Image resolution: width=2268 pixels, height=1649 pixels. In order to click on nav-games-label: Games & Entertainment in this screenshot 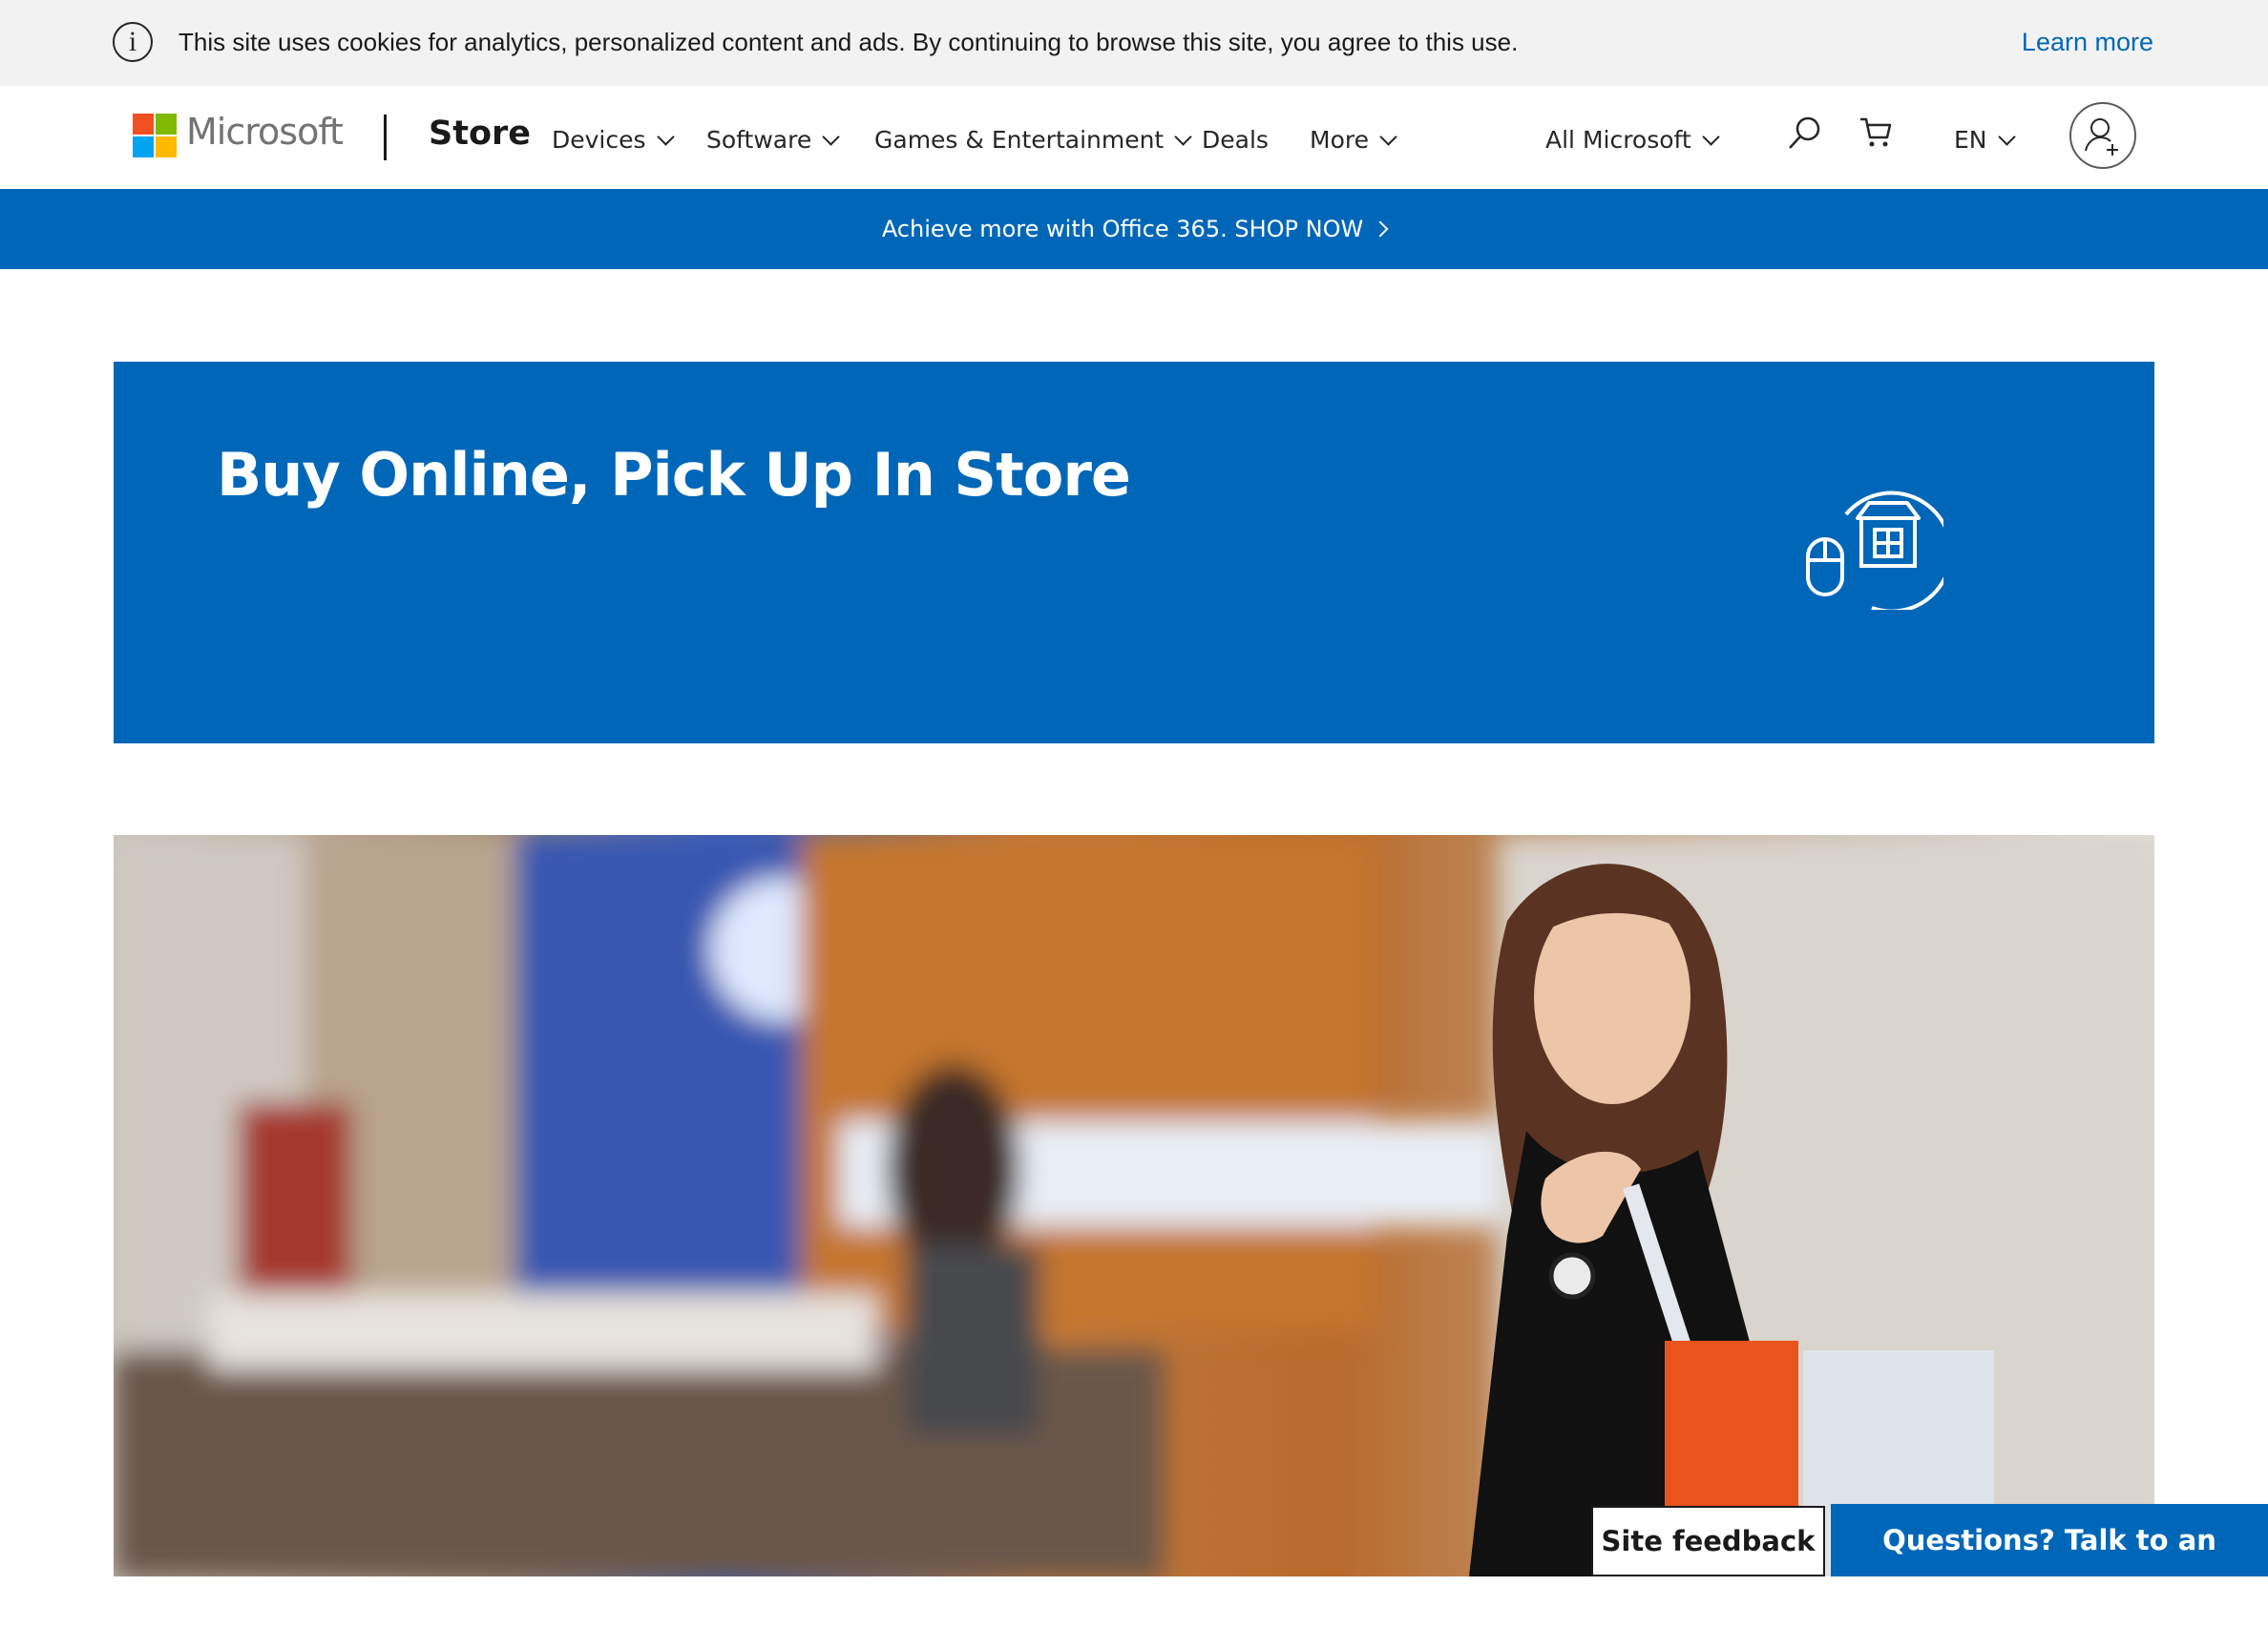, I will do `click(1019, 140)`.